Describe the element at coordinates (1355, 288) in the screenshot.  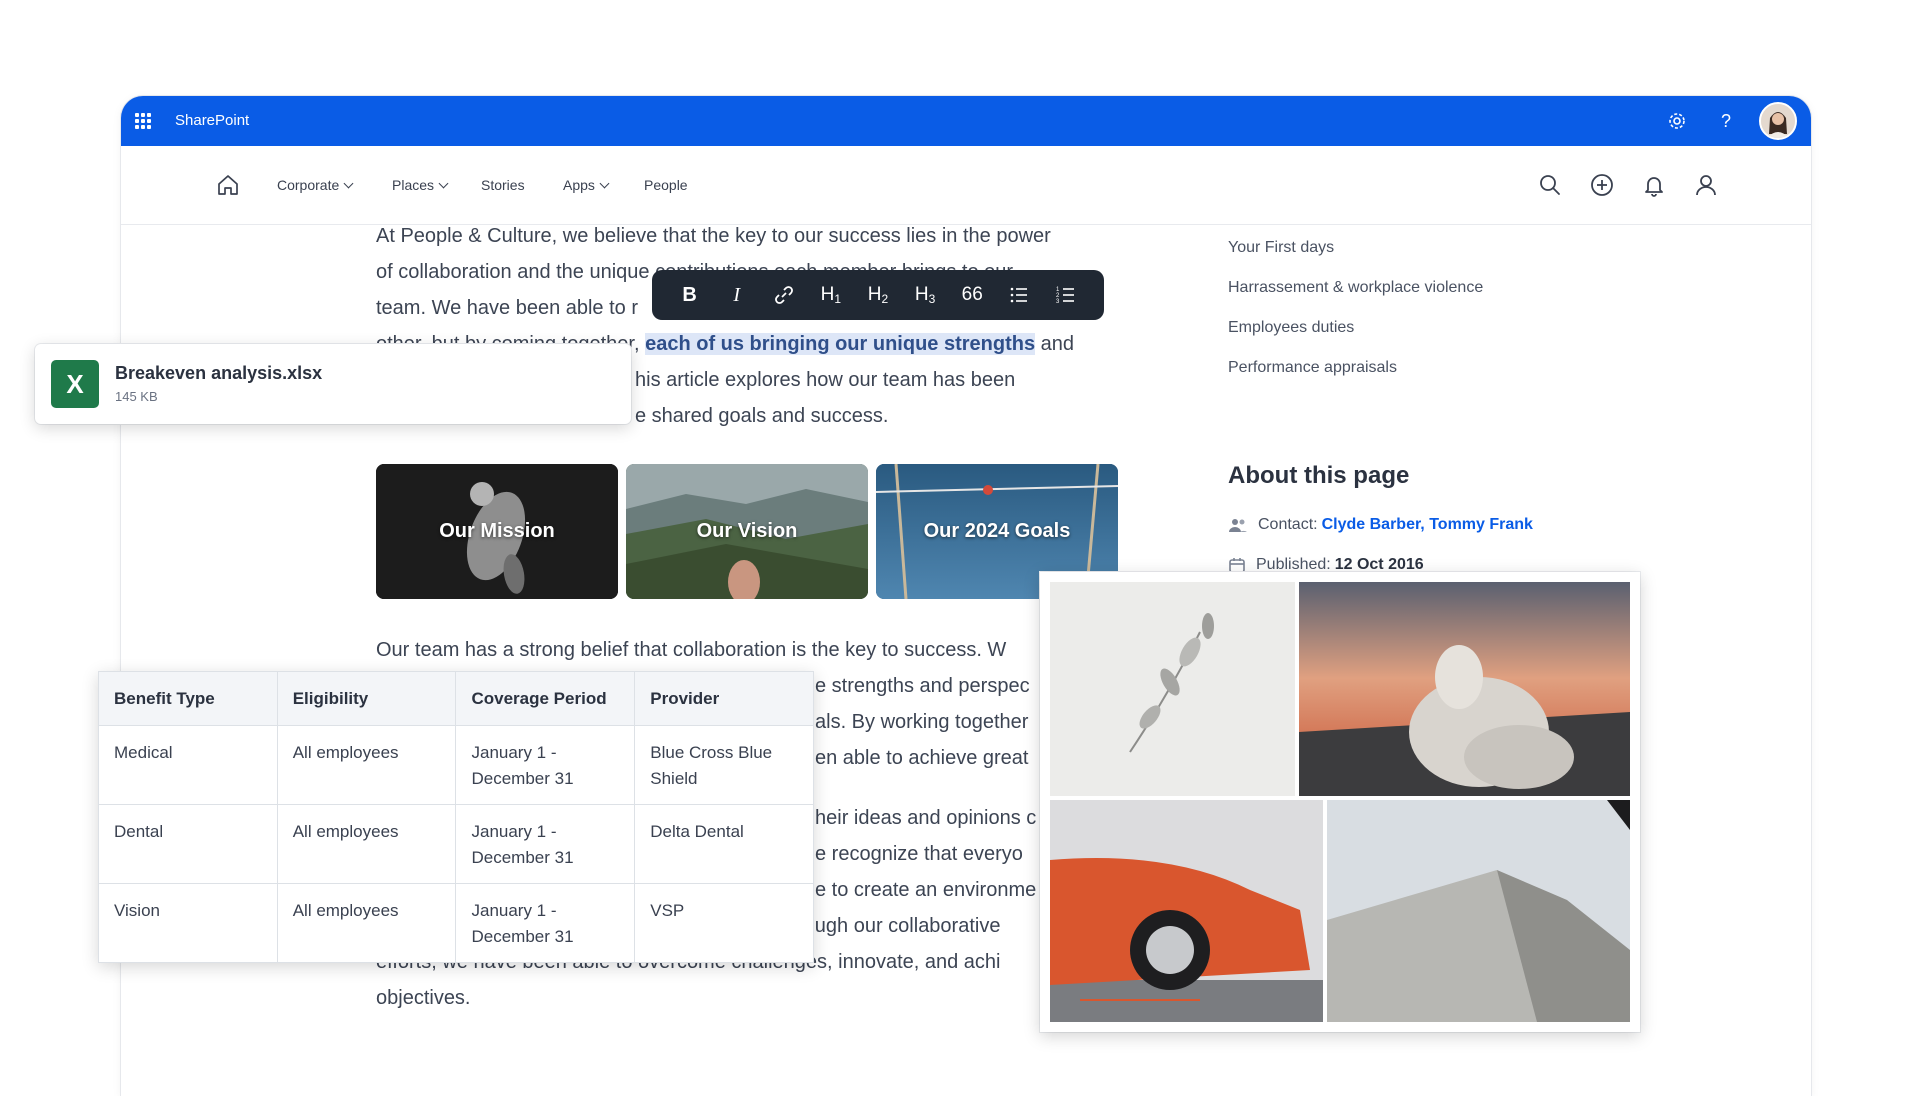
I see `sidebar-link-harassment: Harrassement & workplace violence` at that location.